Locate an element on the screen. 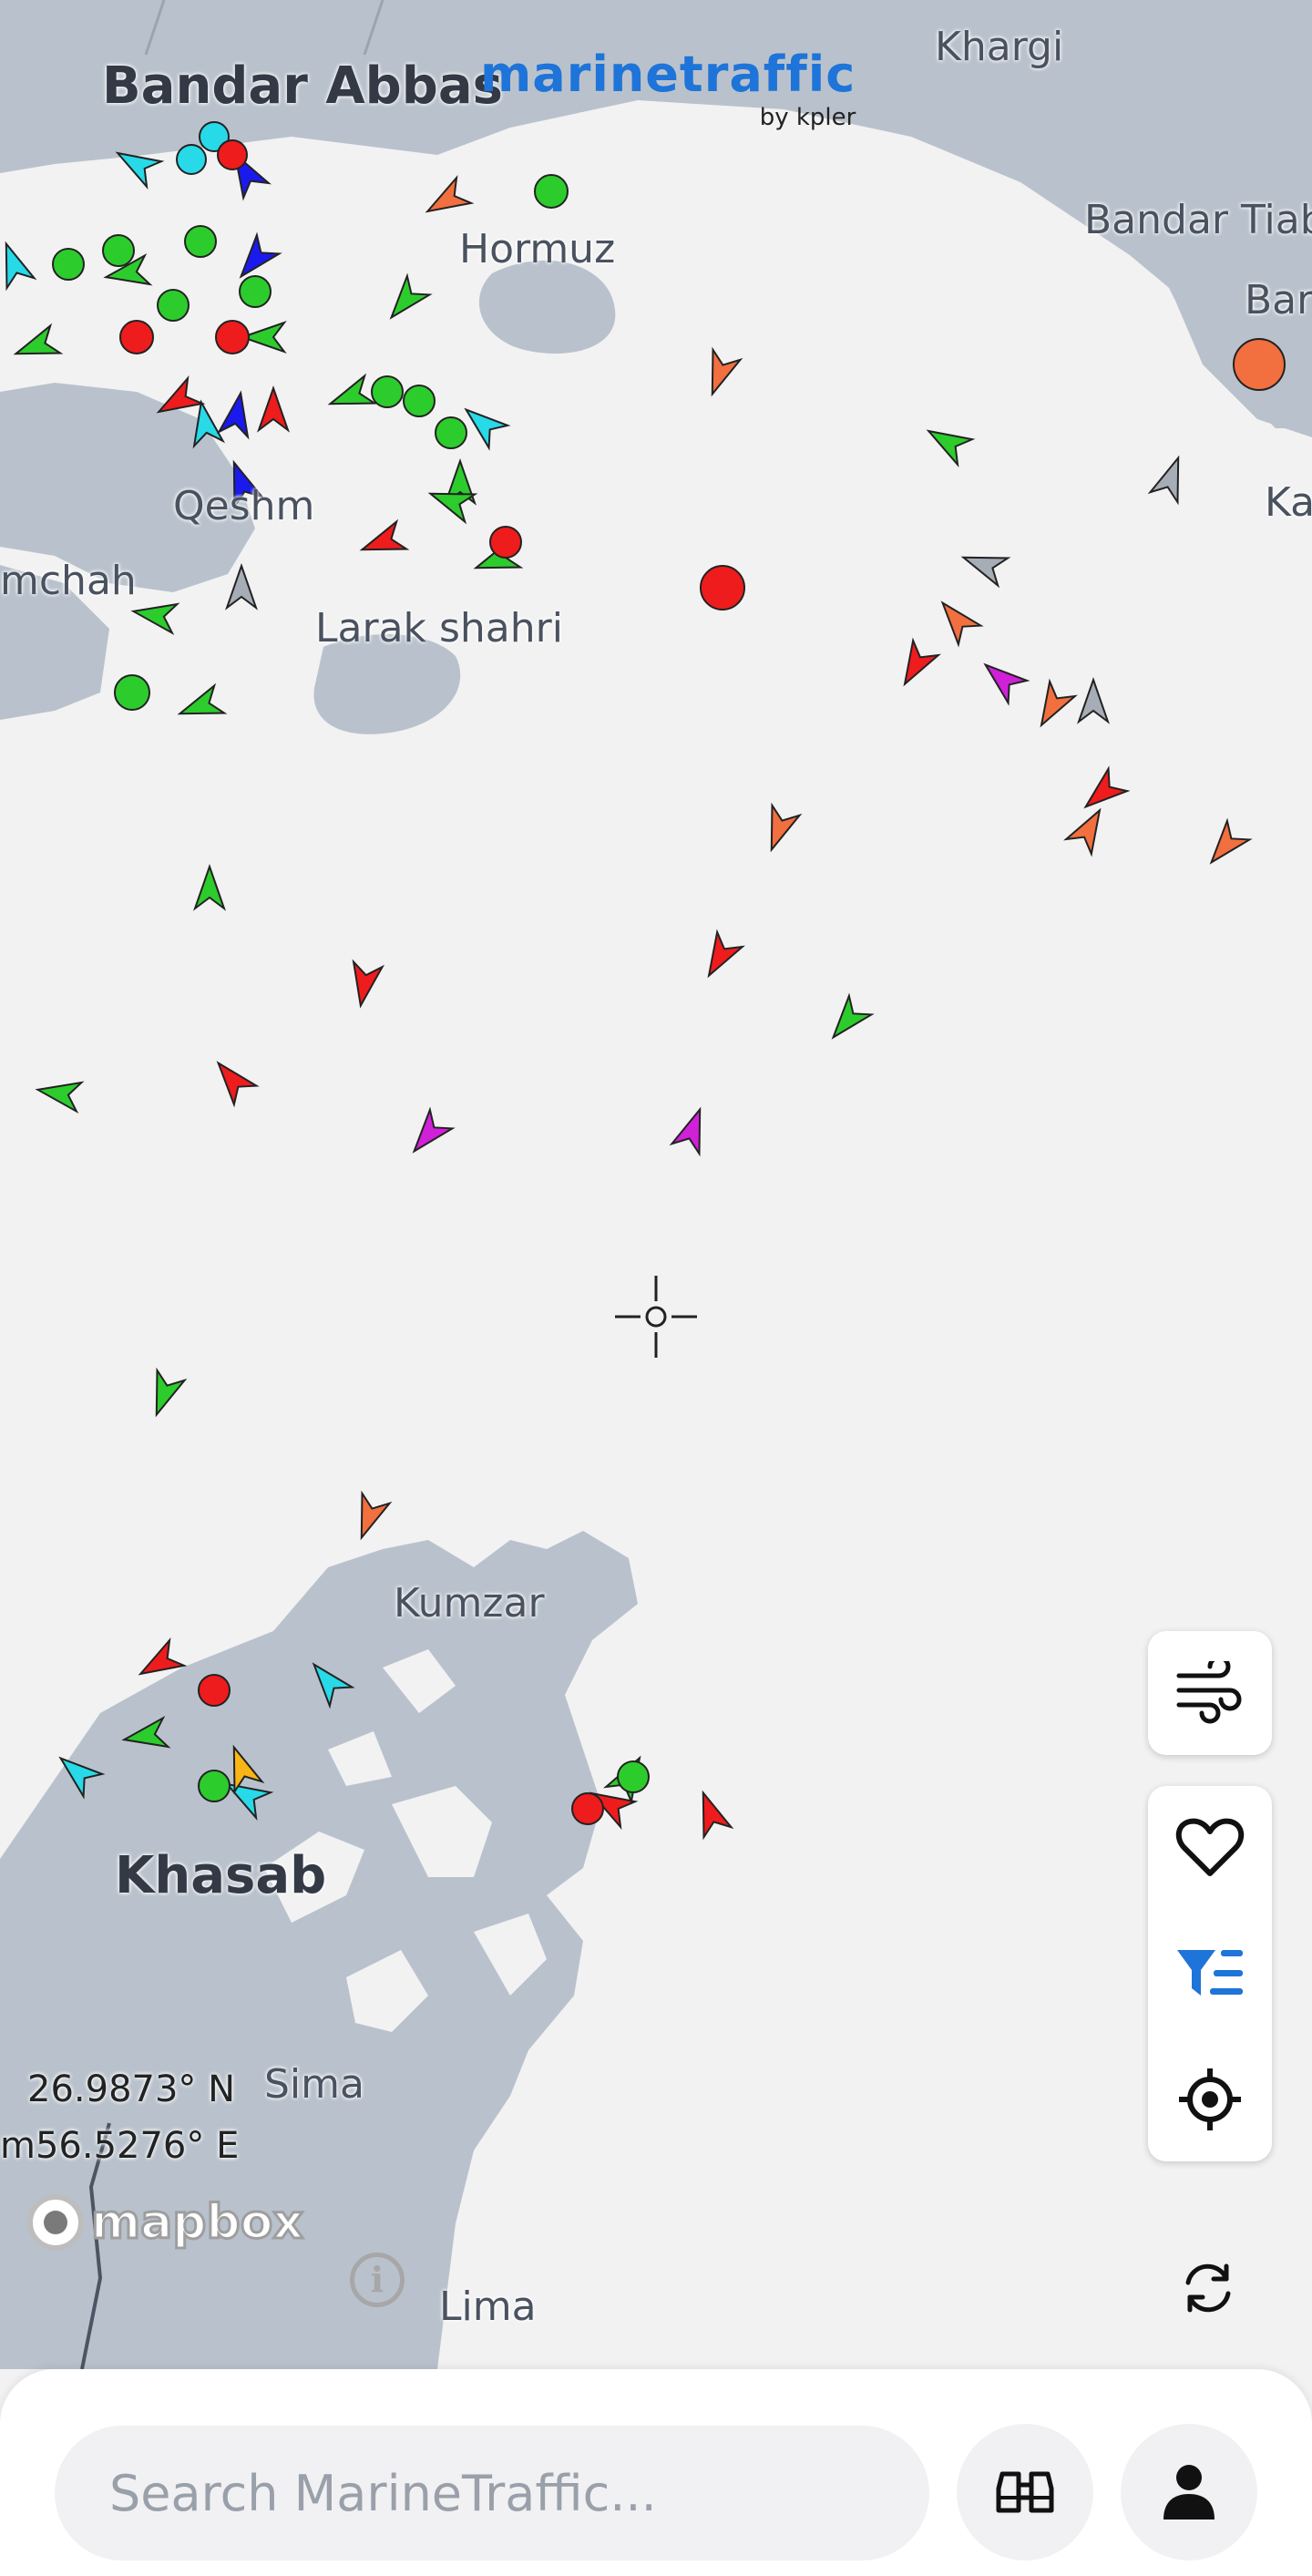  weather-panel is located at coordinates (1210, 1693).